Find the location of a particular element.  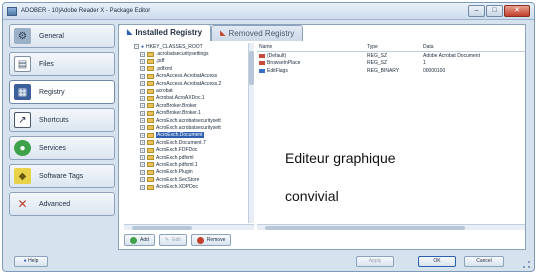

tree-scroll-thumb is located at coordinates (251, 68).